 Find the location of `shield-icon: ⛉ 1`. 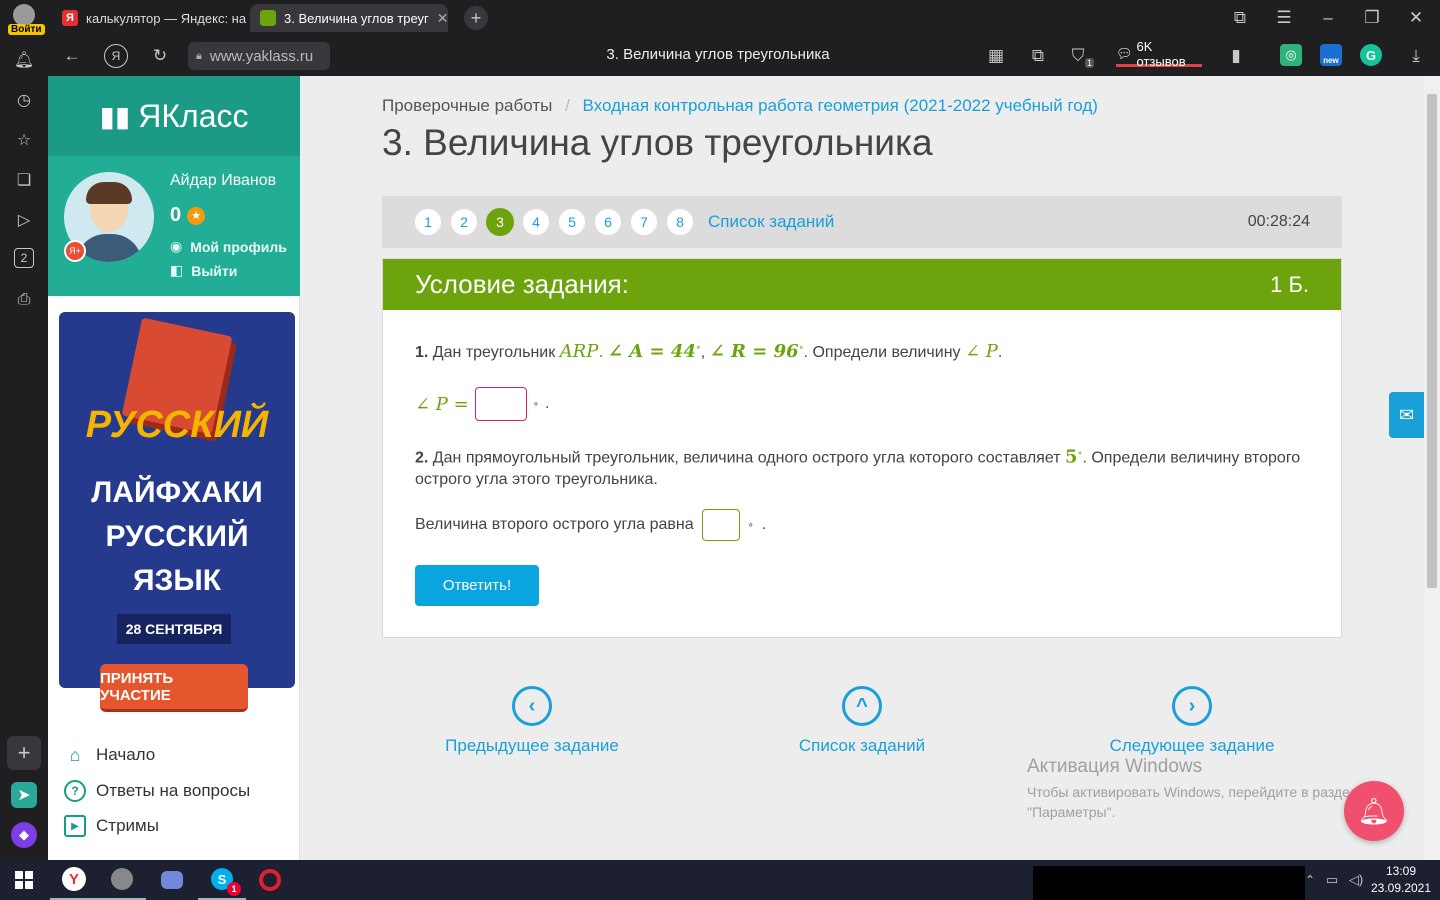

shield-icon: ⛉ 1 is located at coordinates (1080, 56).